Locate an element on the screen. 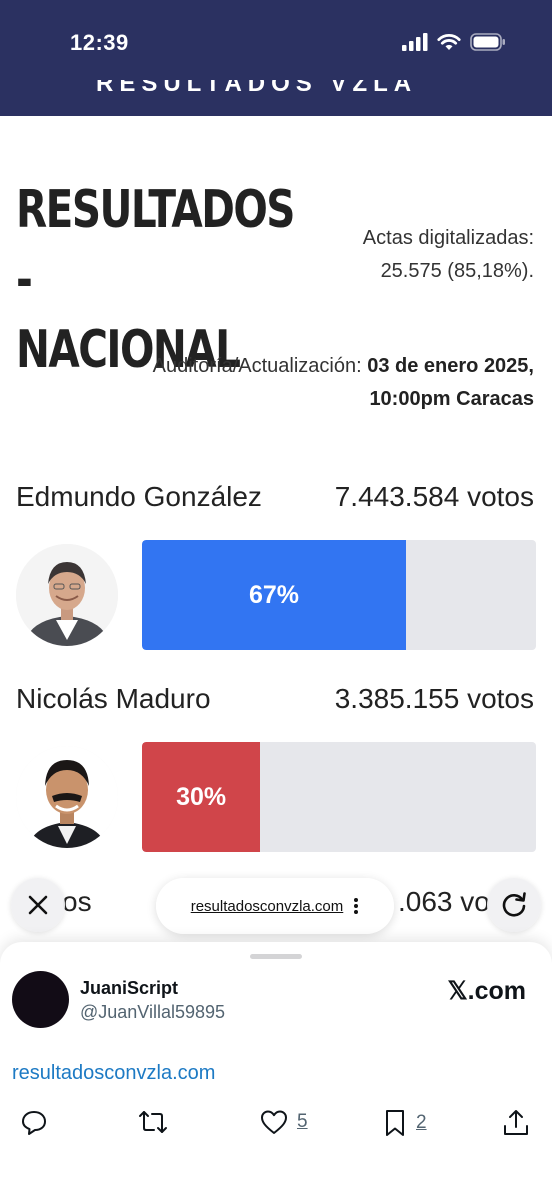  close-icon is located at coordinates (38, 905).